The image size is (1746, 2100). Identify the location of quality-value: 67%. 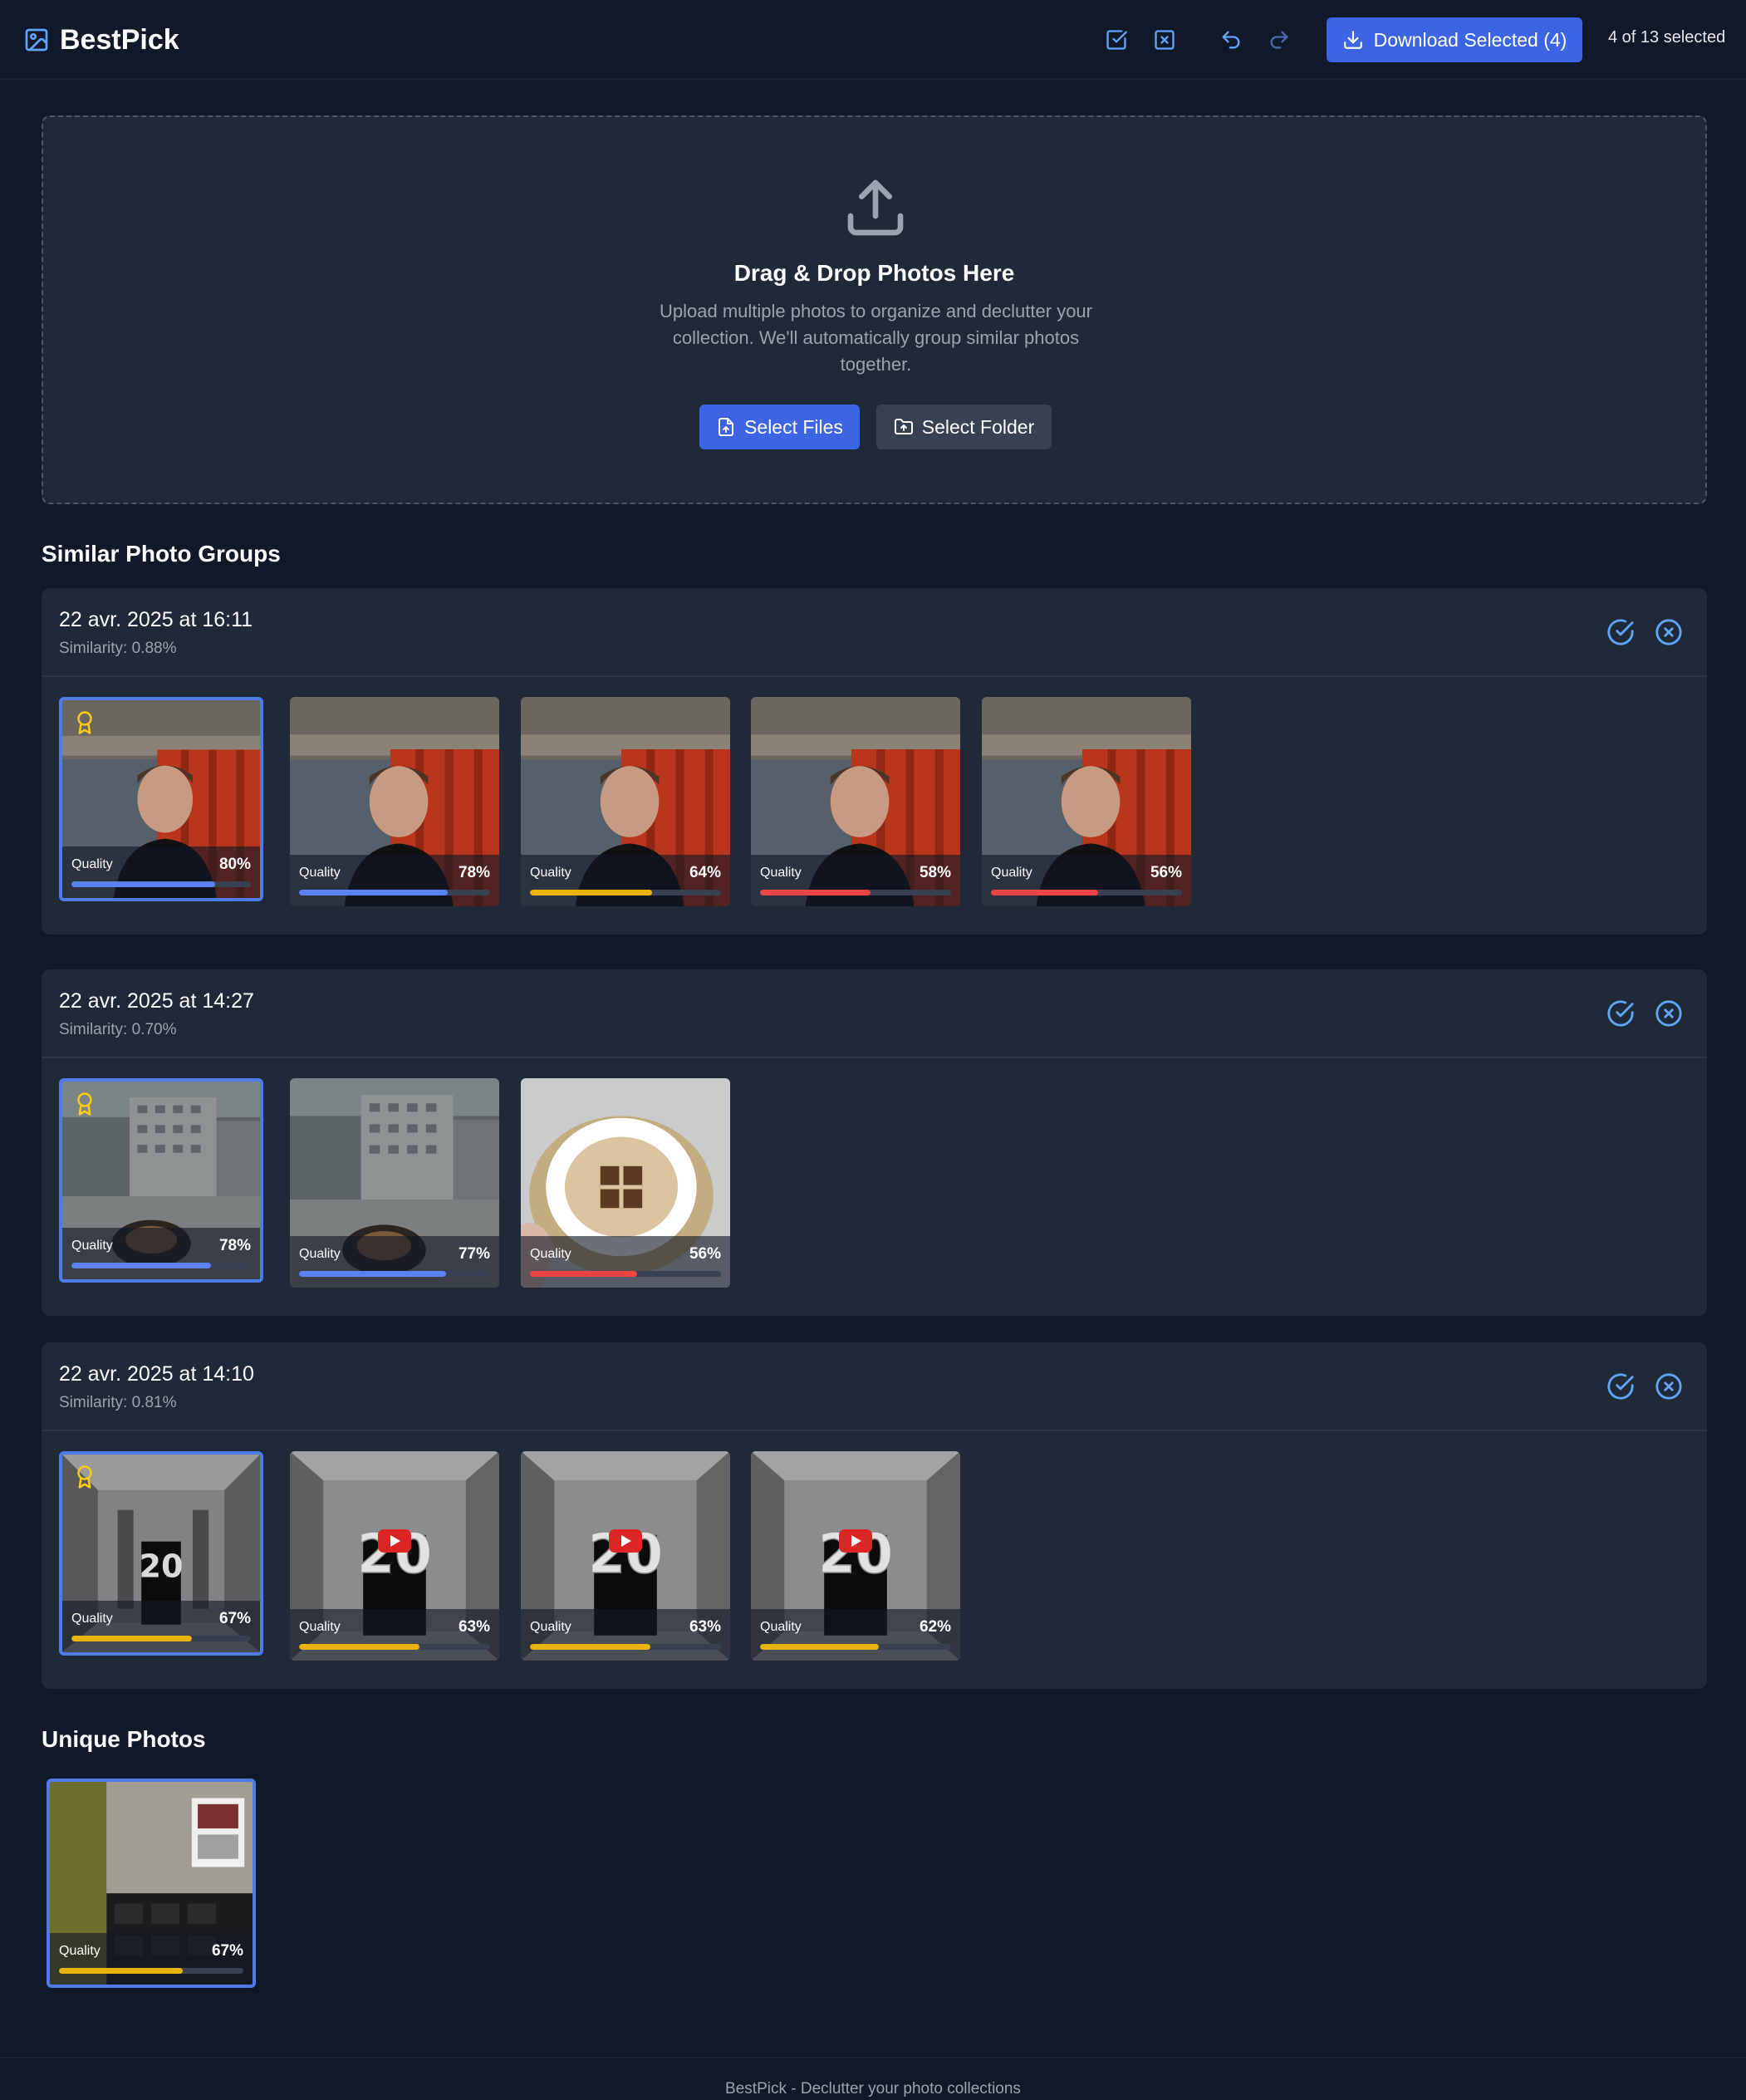
(234, 1618).